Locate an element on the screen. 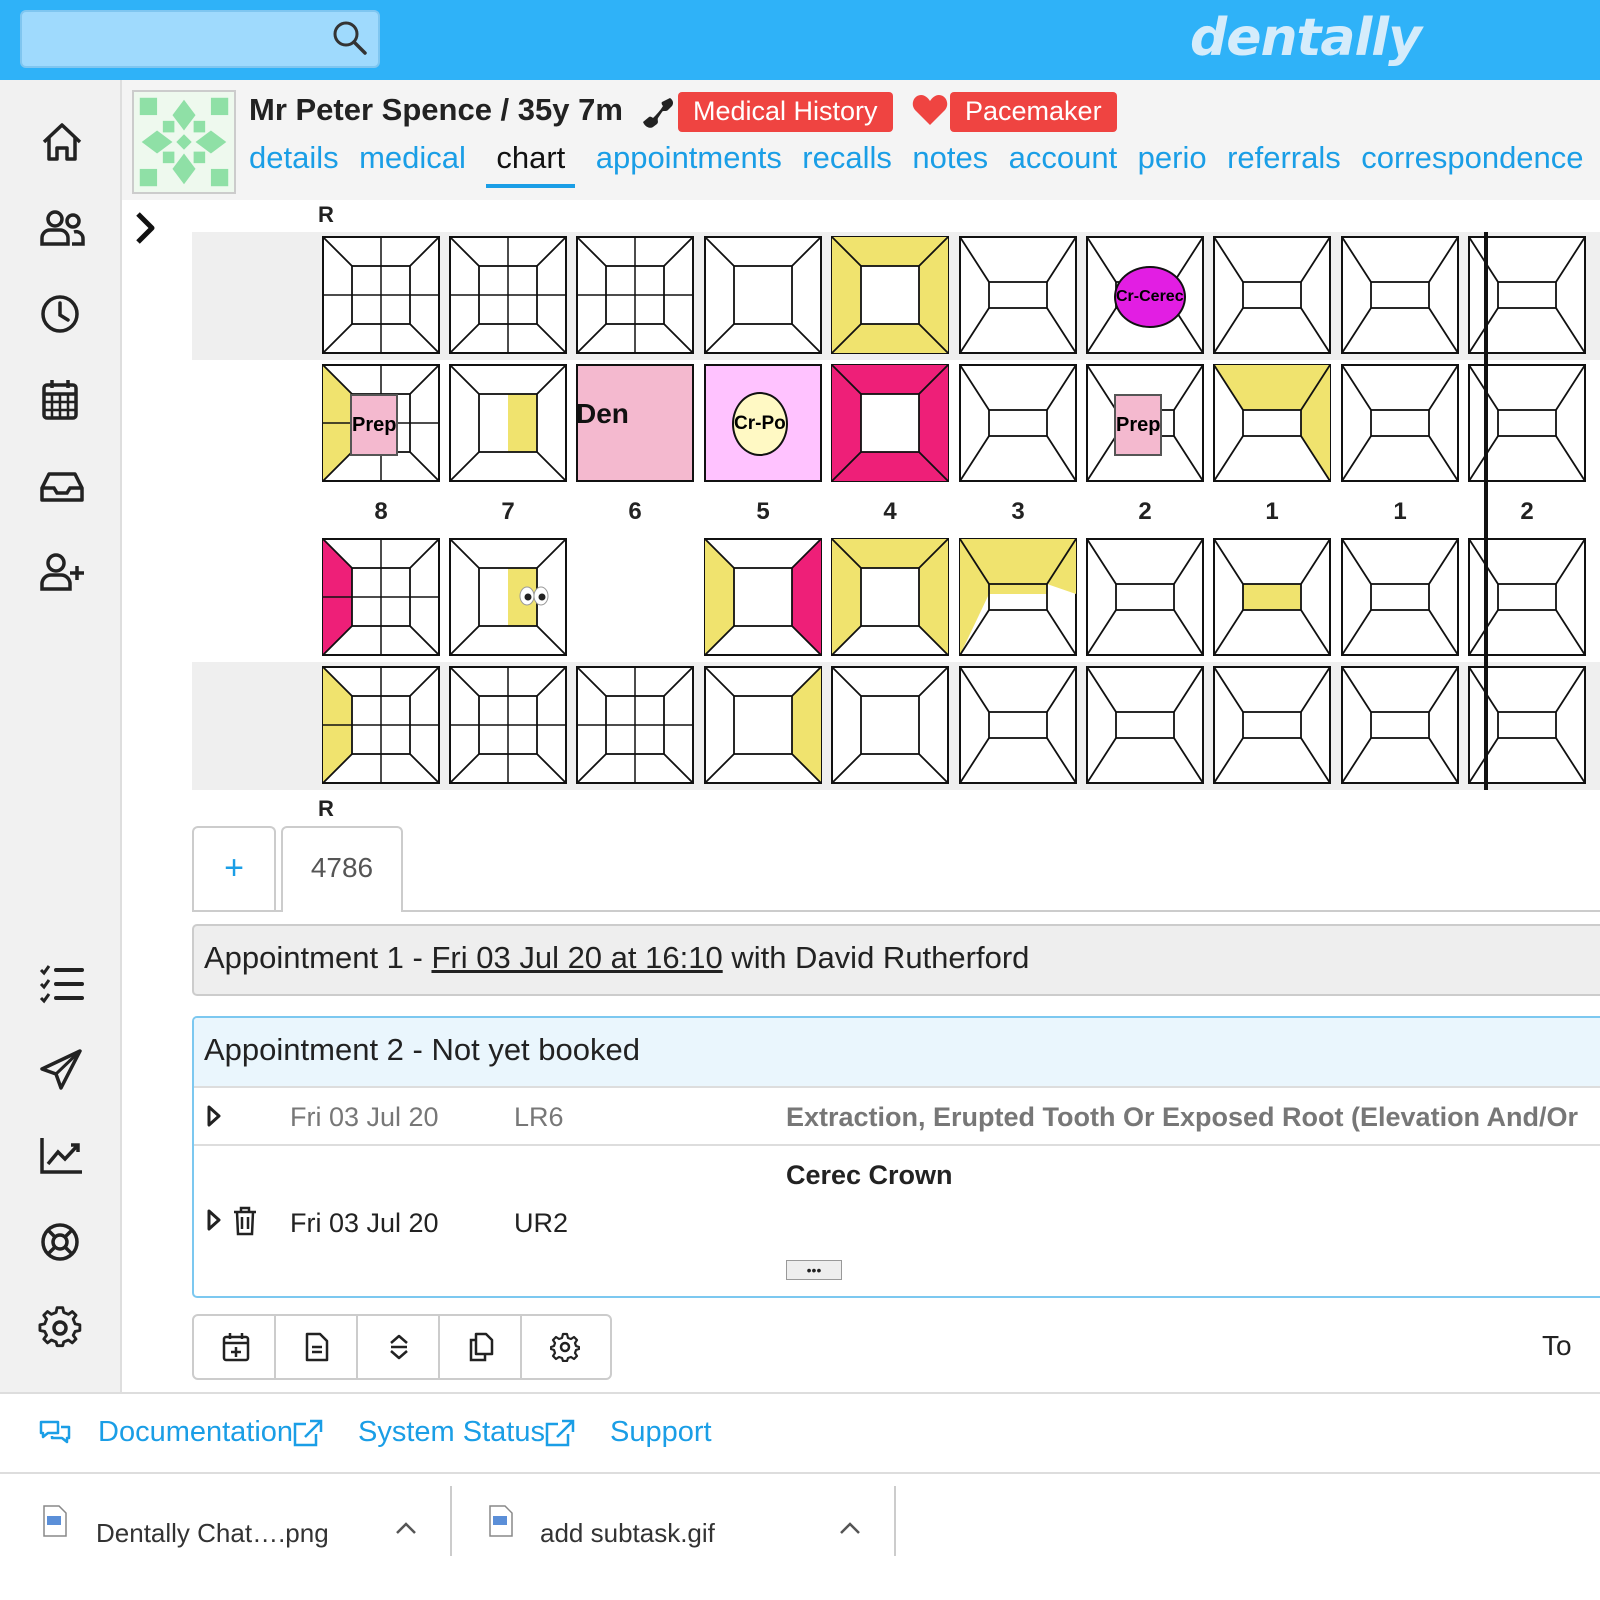 The height and width of the screenshot is (1600, 1600). tab-perio: perio is located at coordinates (1172, 162).